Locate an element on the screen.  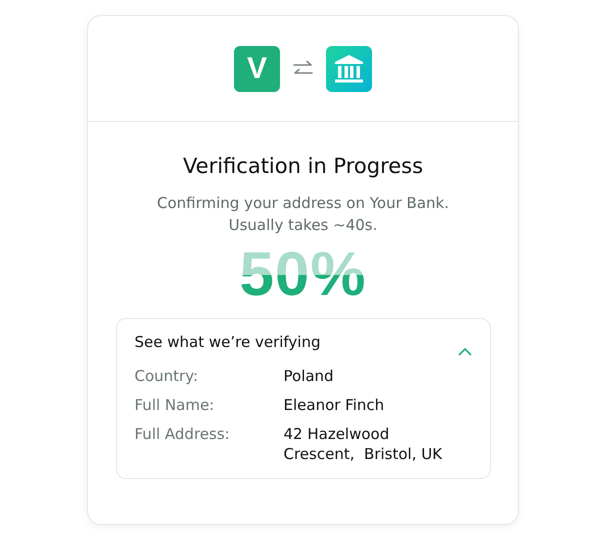
field-value: Poland is located at coordinates (309, 376).